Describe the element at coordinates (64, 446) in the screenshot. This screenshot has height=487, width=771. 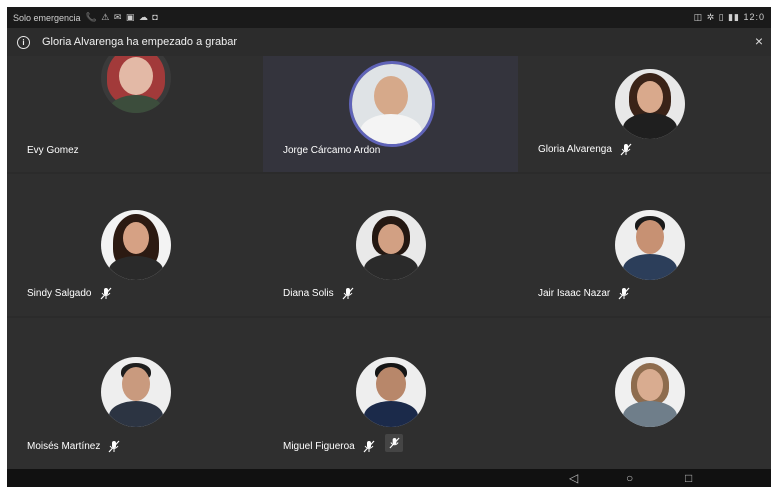
I see `participant-name: Moisés Martínez` at that location.